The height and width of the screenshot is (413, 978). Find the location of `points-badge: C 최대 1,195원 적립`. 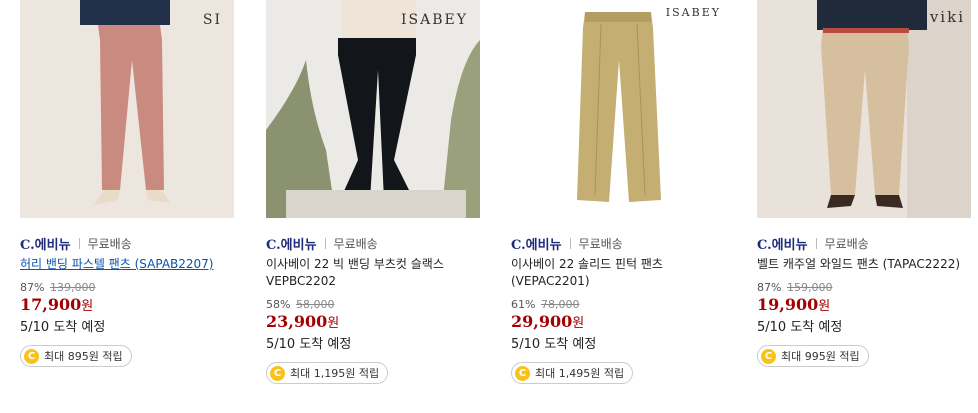

points-badge: C 최대 1,195원 적립 is located at coordinates (327, 373).